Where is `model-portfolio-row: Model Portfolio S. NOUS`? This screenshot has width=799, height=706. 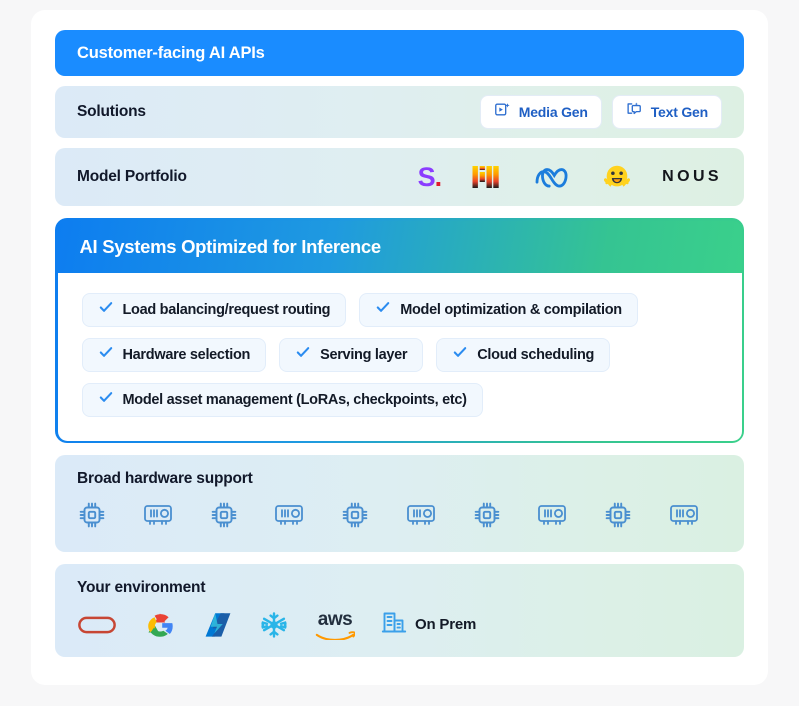 model-portfolio-row: Model Portfolio S. NOUS is located at coordinates (399, 177).